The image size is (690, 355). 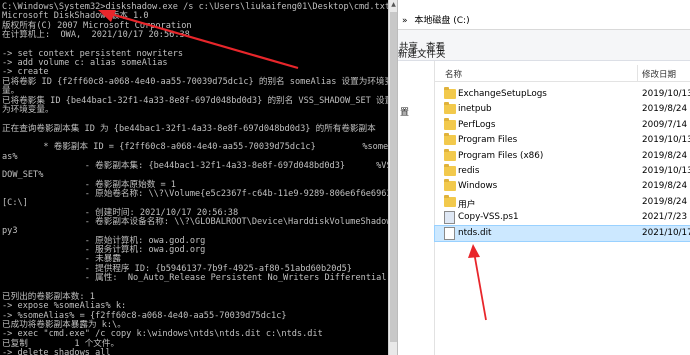 I want to click on new-folder-button: 新建文件夹, so click(x=422, y=53).